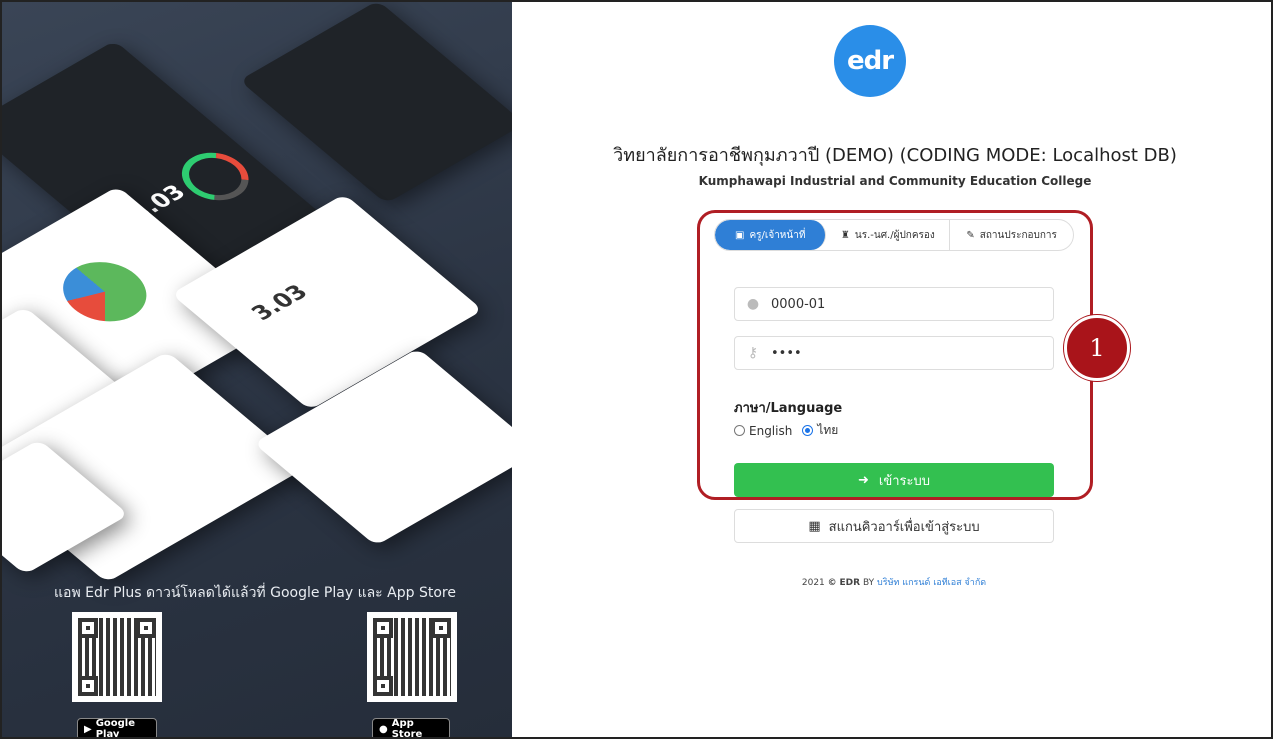 This screenshot has height=739, width=1273. I want to click on google-play-qr, so click(117, 657).